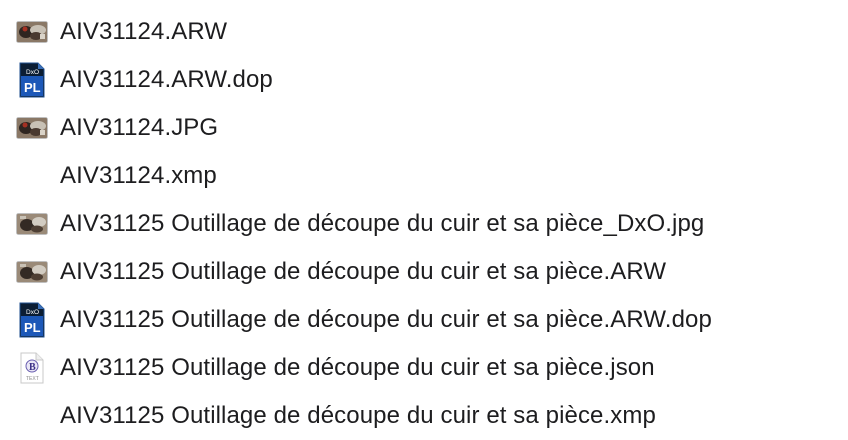  What do you see at coordinates (424, 80) in the screenshot?
I see `file-row-1: DxO PL AIV31124.ARW.dop` at bounding box center [424, 80].